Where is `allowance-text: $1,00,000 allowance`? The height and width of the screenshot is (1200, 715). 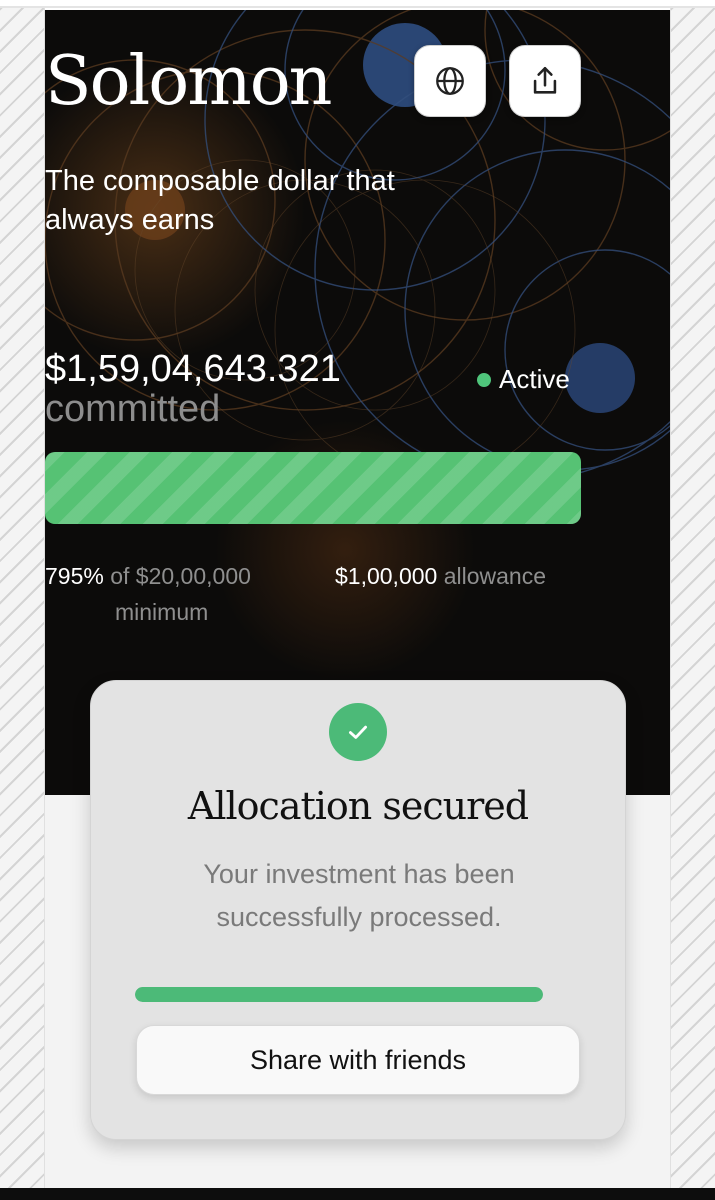
allowance-text: $1,00,000 allowance is located at coordinates (440, 576).